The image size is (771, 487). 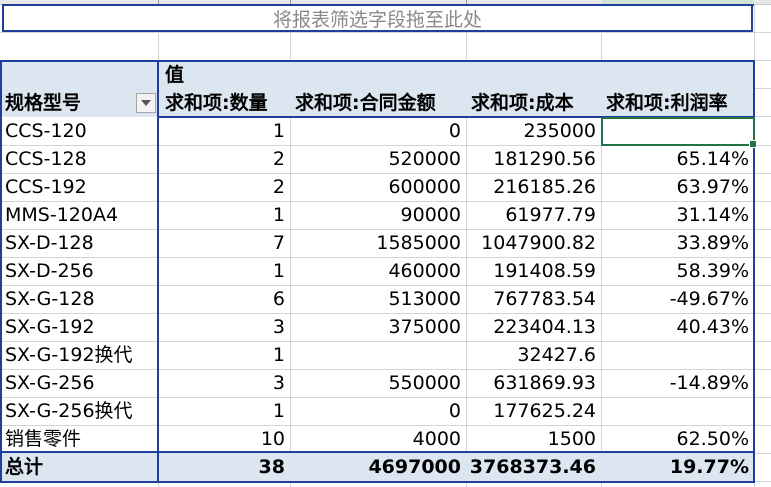 What do you see at coordinates (533, 187) in the screenshot?
I see `cost-cell: 216185.26` at bounding box center [533, 187].